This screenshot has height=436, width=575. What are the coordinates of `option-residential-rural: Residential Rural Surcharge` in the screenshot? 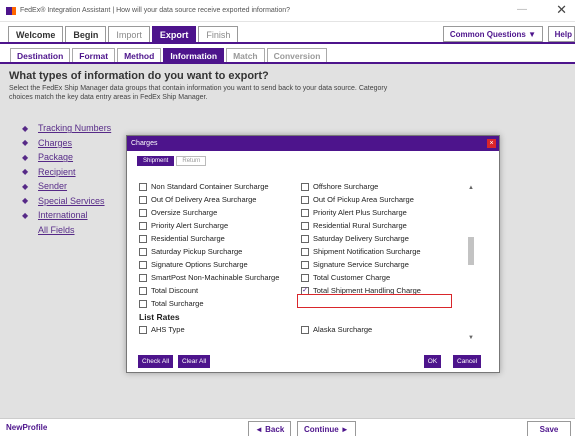 It's located at (361, 225).